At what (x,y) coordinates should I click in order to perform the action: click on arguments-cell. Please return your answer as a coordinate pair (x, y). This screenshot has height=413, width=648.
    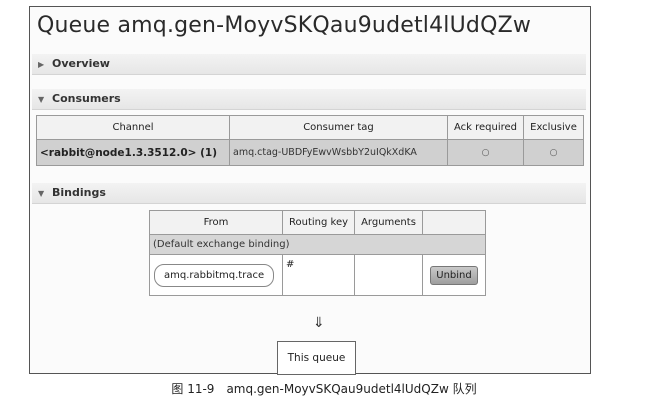
    Looking at the image, I should click on (388, 275).